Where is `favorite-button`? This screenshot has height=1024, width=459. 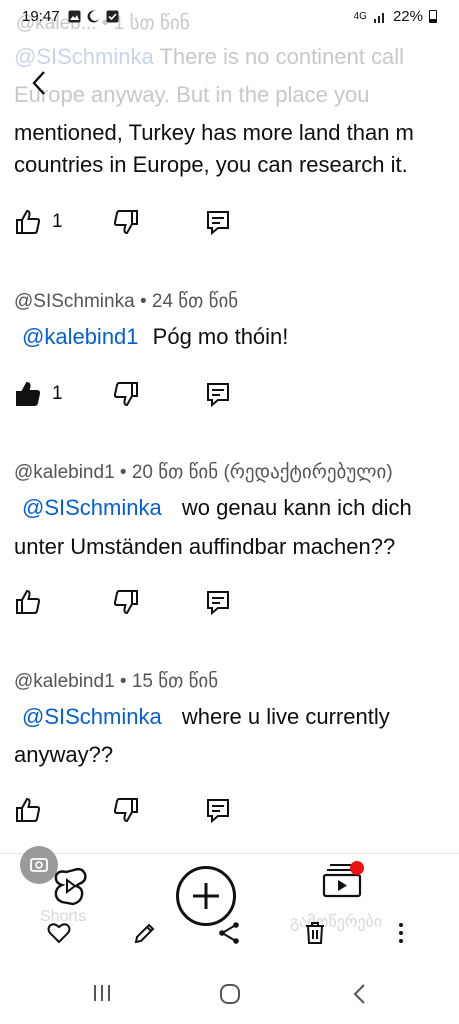
favorite-button is located at coordinates (59, 933).